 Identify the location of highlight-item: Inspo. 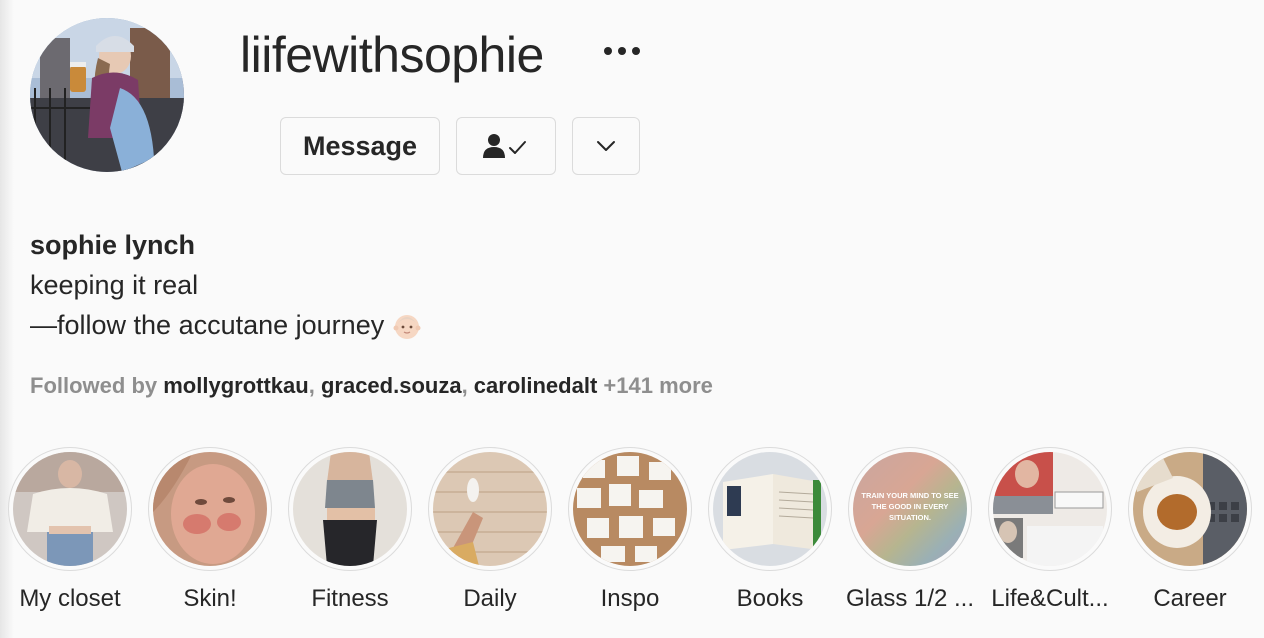
(630, 530).